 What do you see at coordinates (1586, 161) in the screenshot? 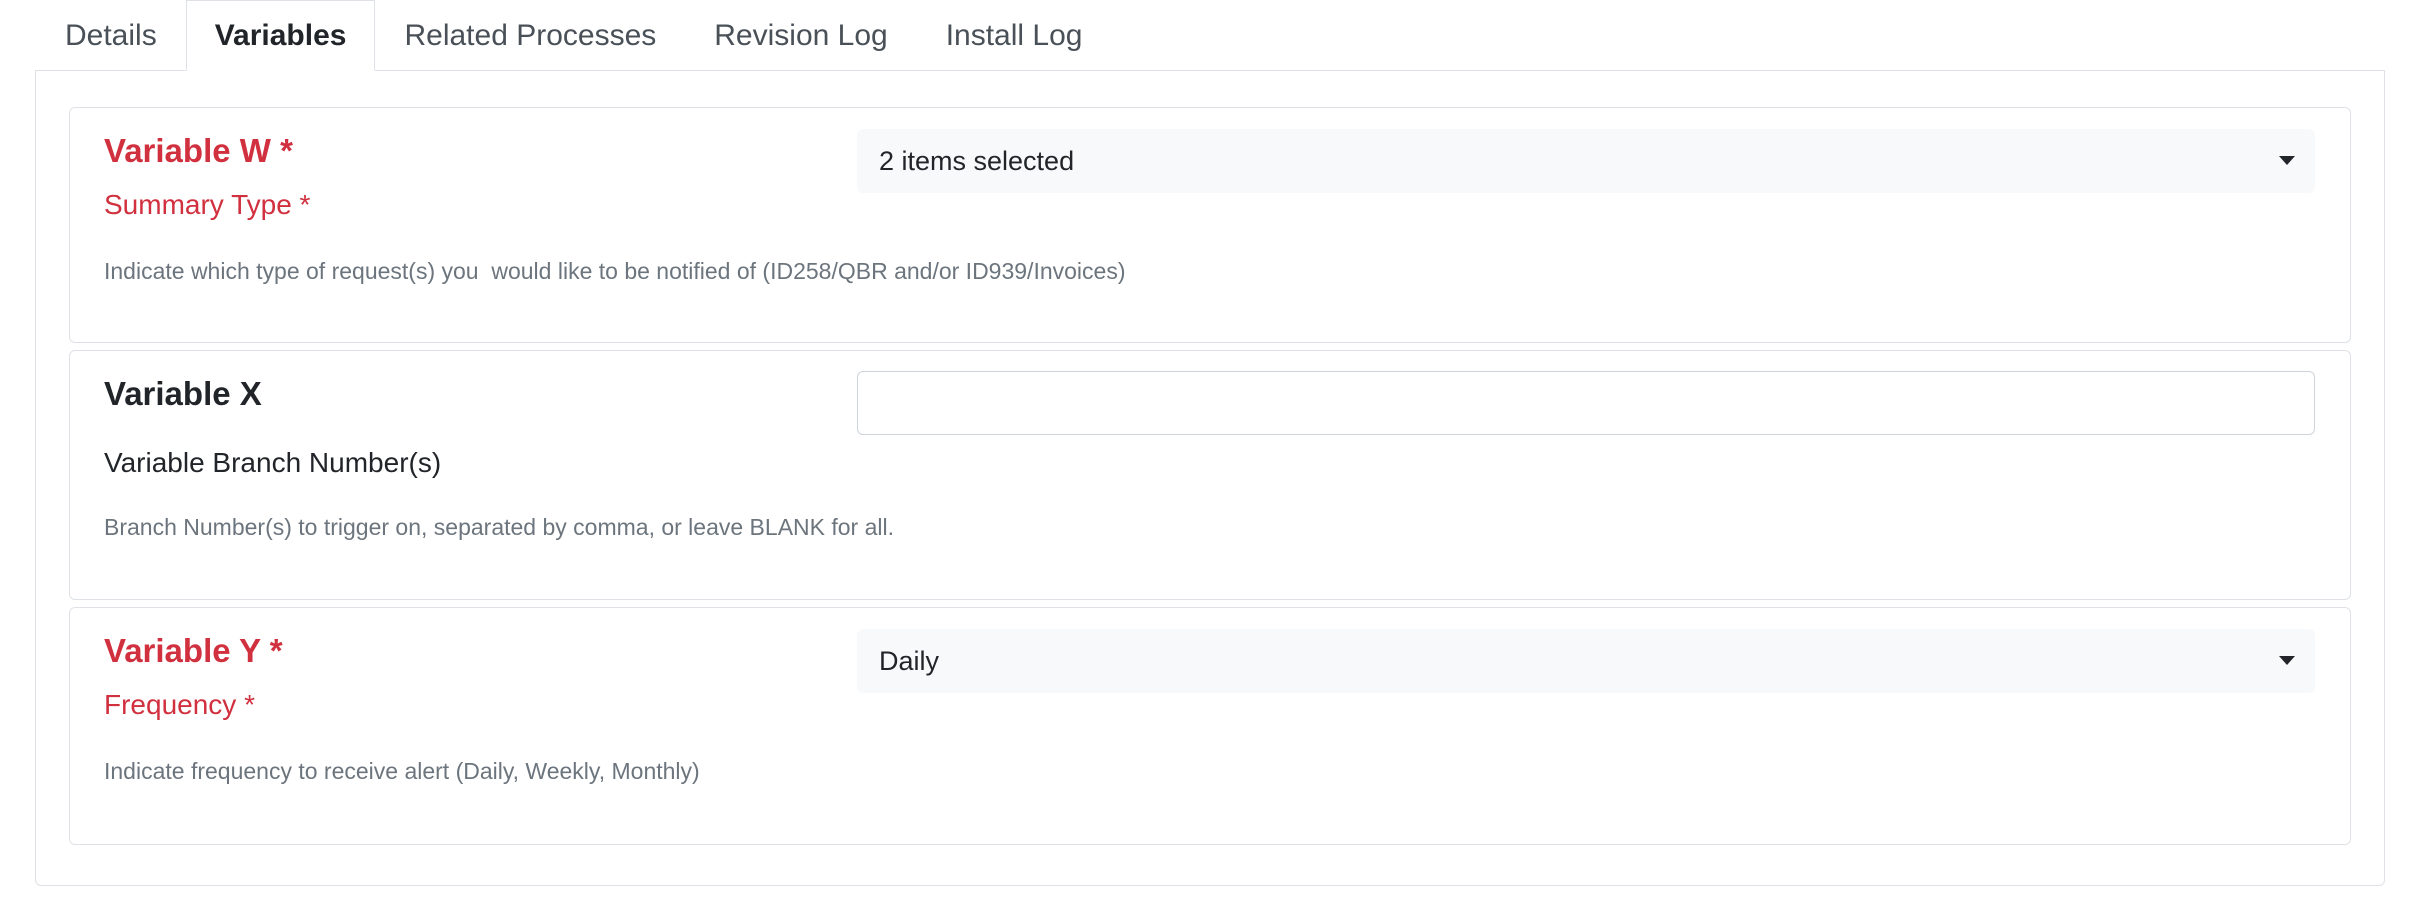
I see `summary-type-select: 2 items selected` at bounding box center [1586, 161].